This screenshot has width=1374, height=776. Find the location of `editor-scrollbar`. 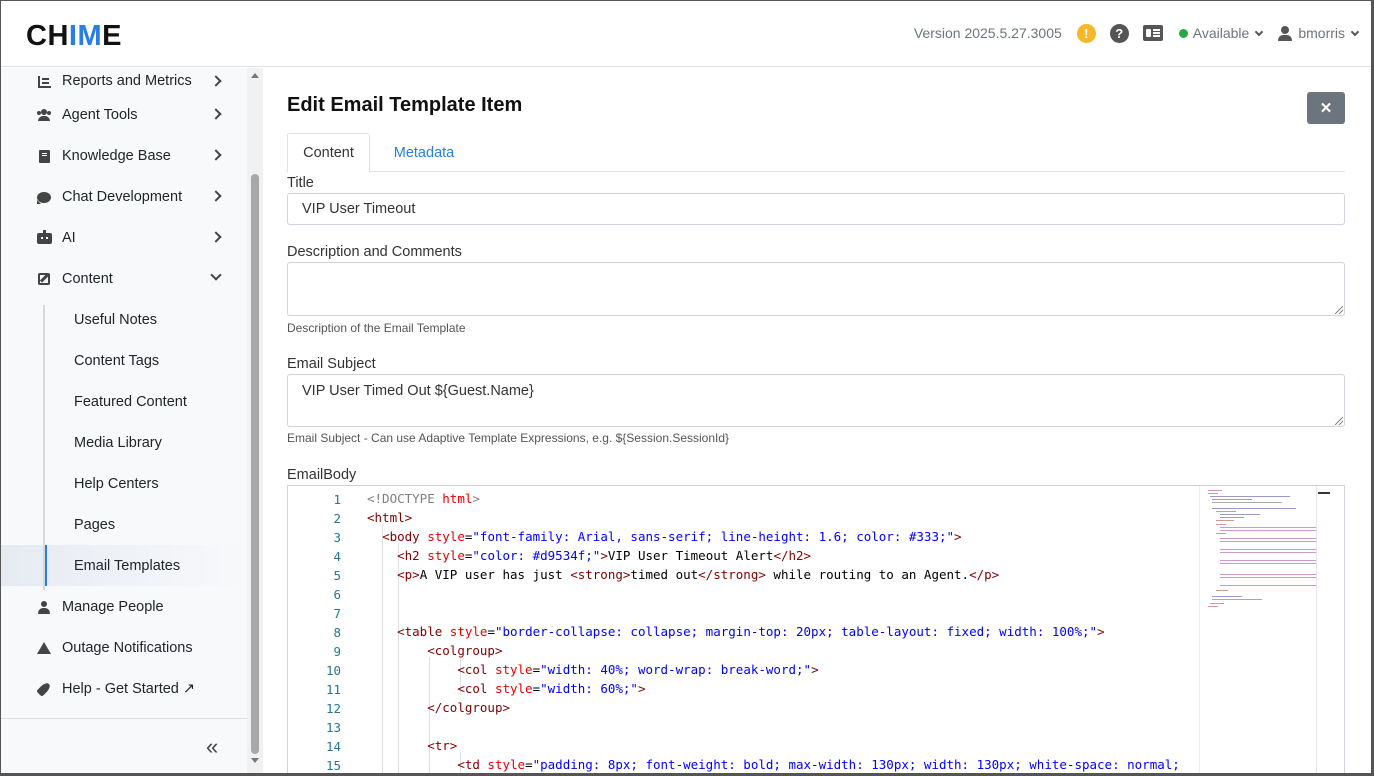

editor-scrollbar is located at coordinates (1316, 629).